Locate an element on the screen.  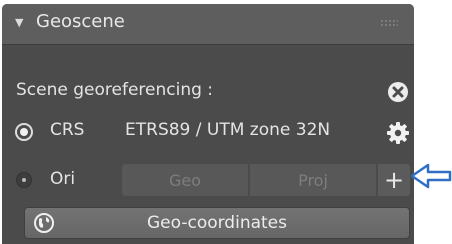
ori-radio is located at coordinates (24, 180).